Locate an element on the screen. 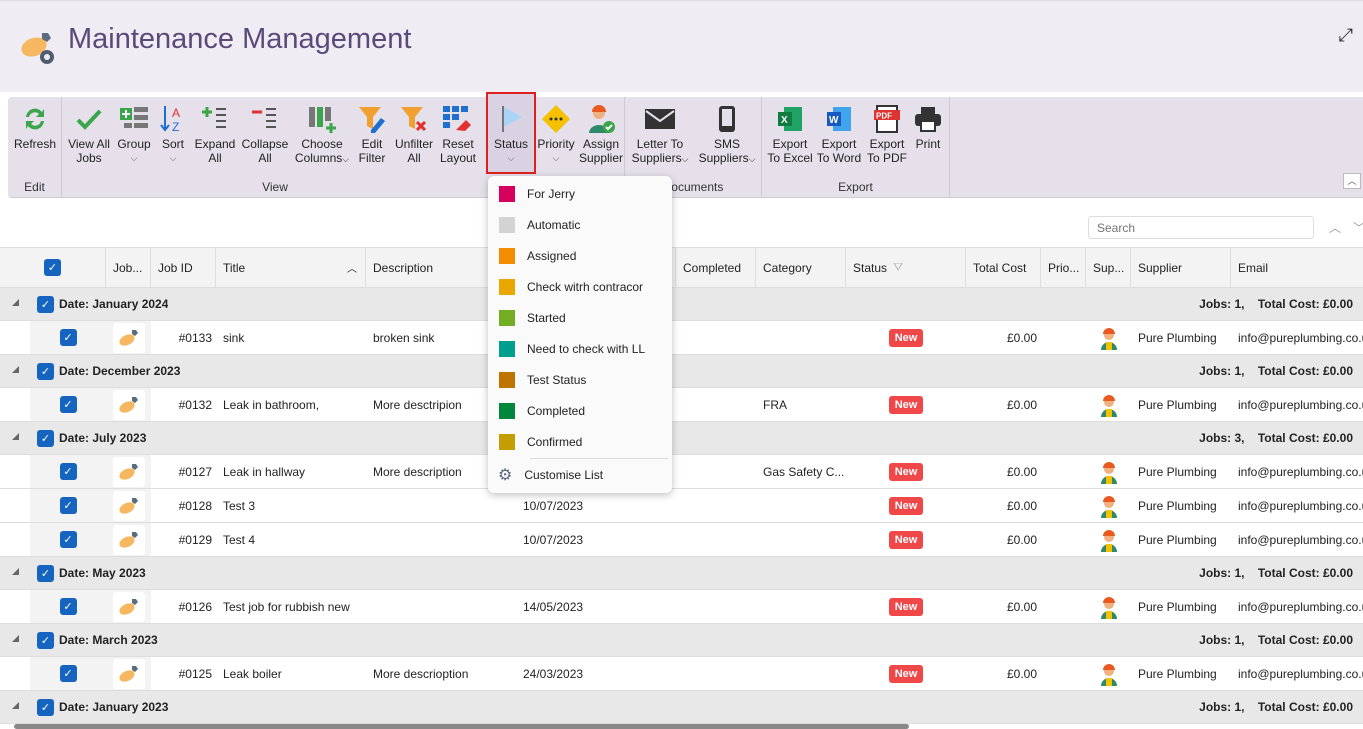 The image size is (1363, 729). column-header-title: Title ︿ is located at coordinates (291, 267).